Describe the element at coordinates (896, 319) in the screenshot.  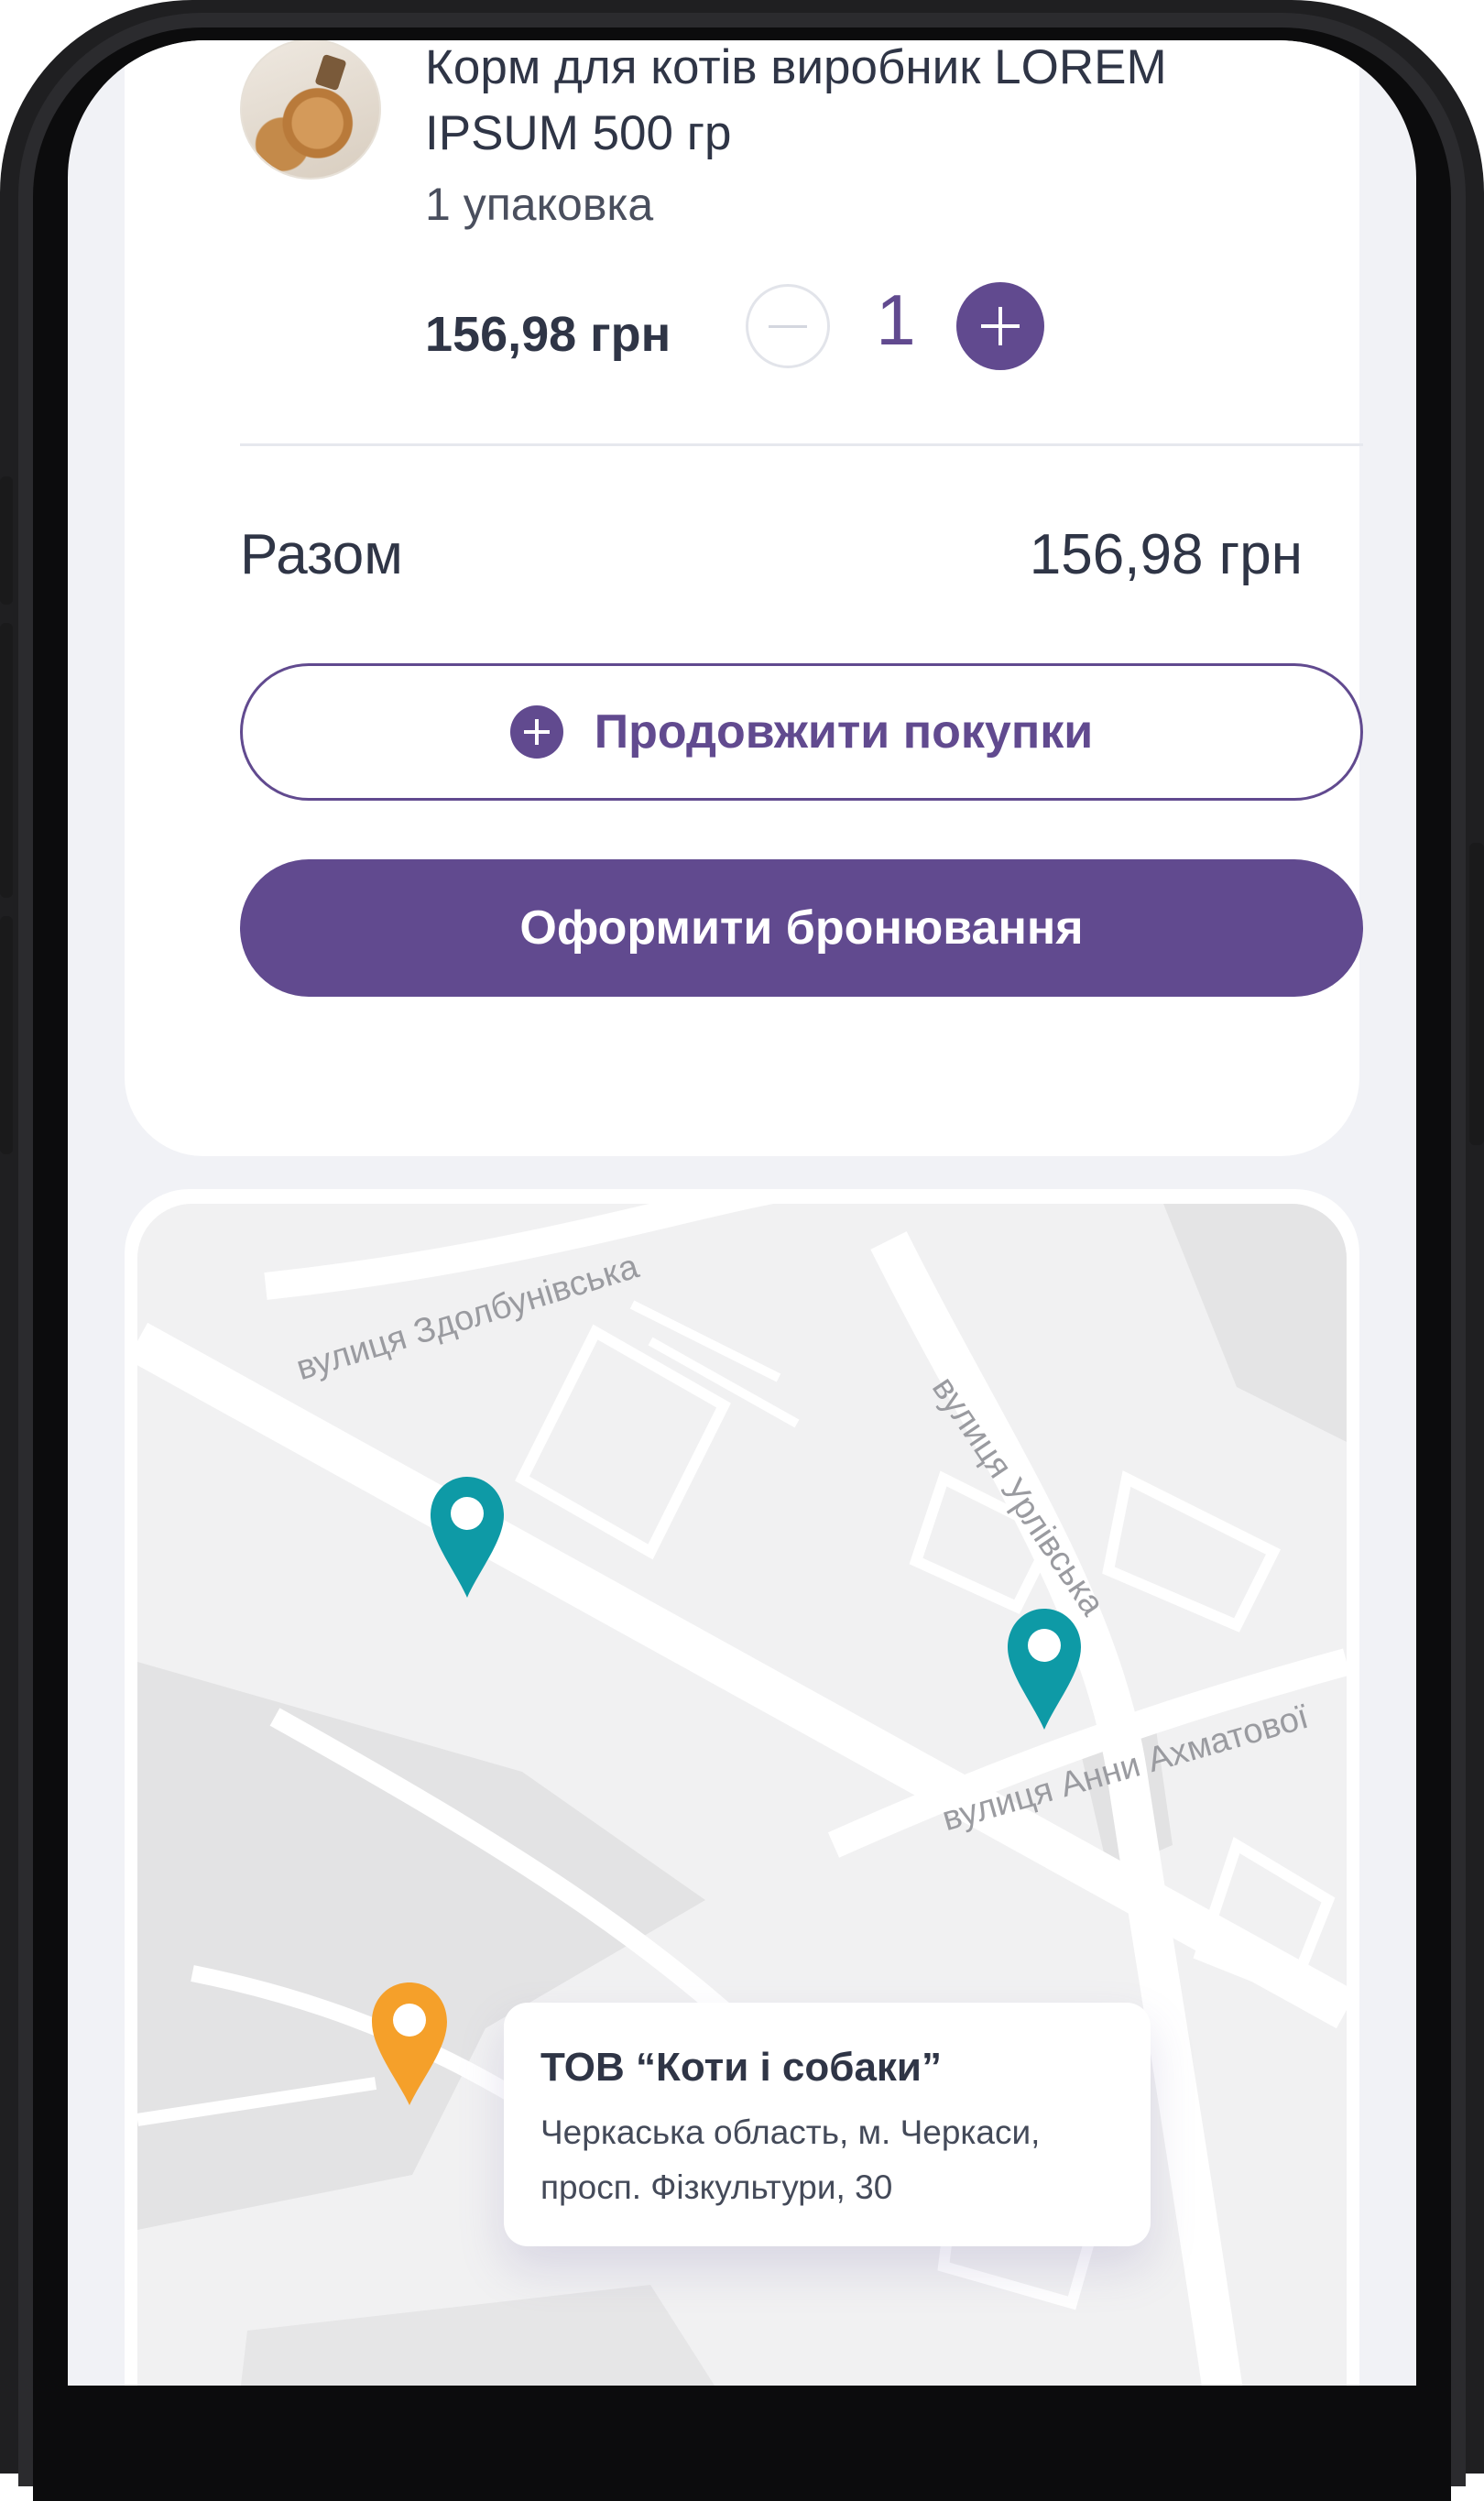
I see `quantity-value: 1` at that location.